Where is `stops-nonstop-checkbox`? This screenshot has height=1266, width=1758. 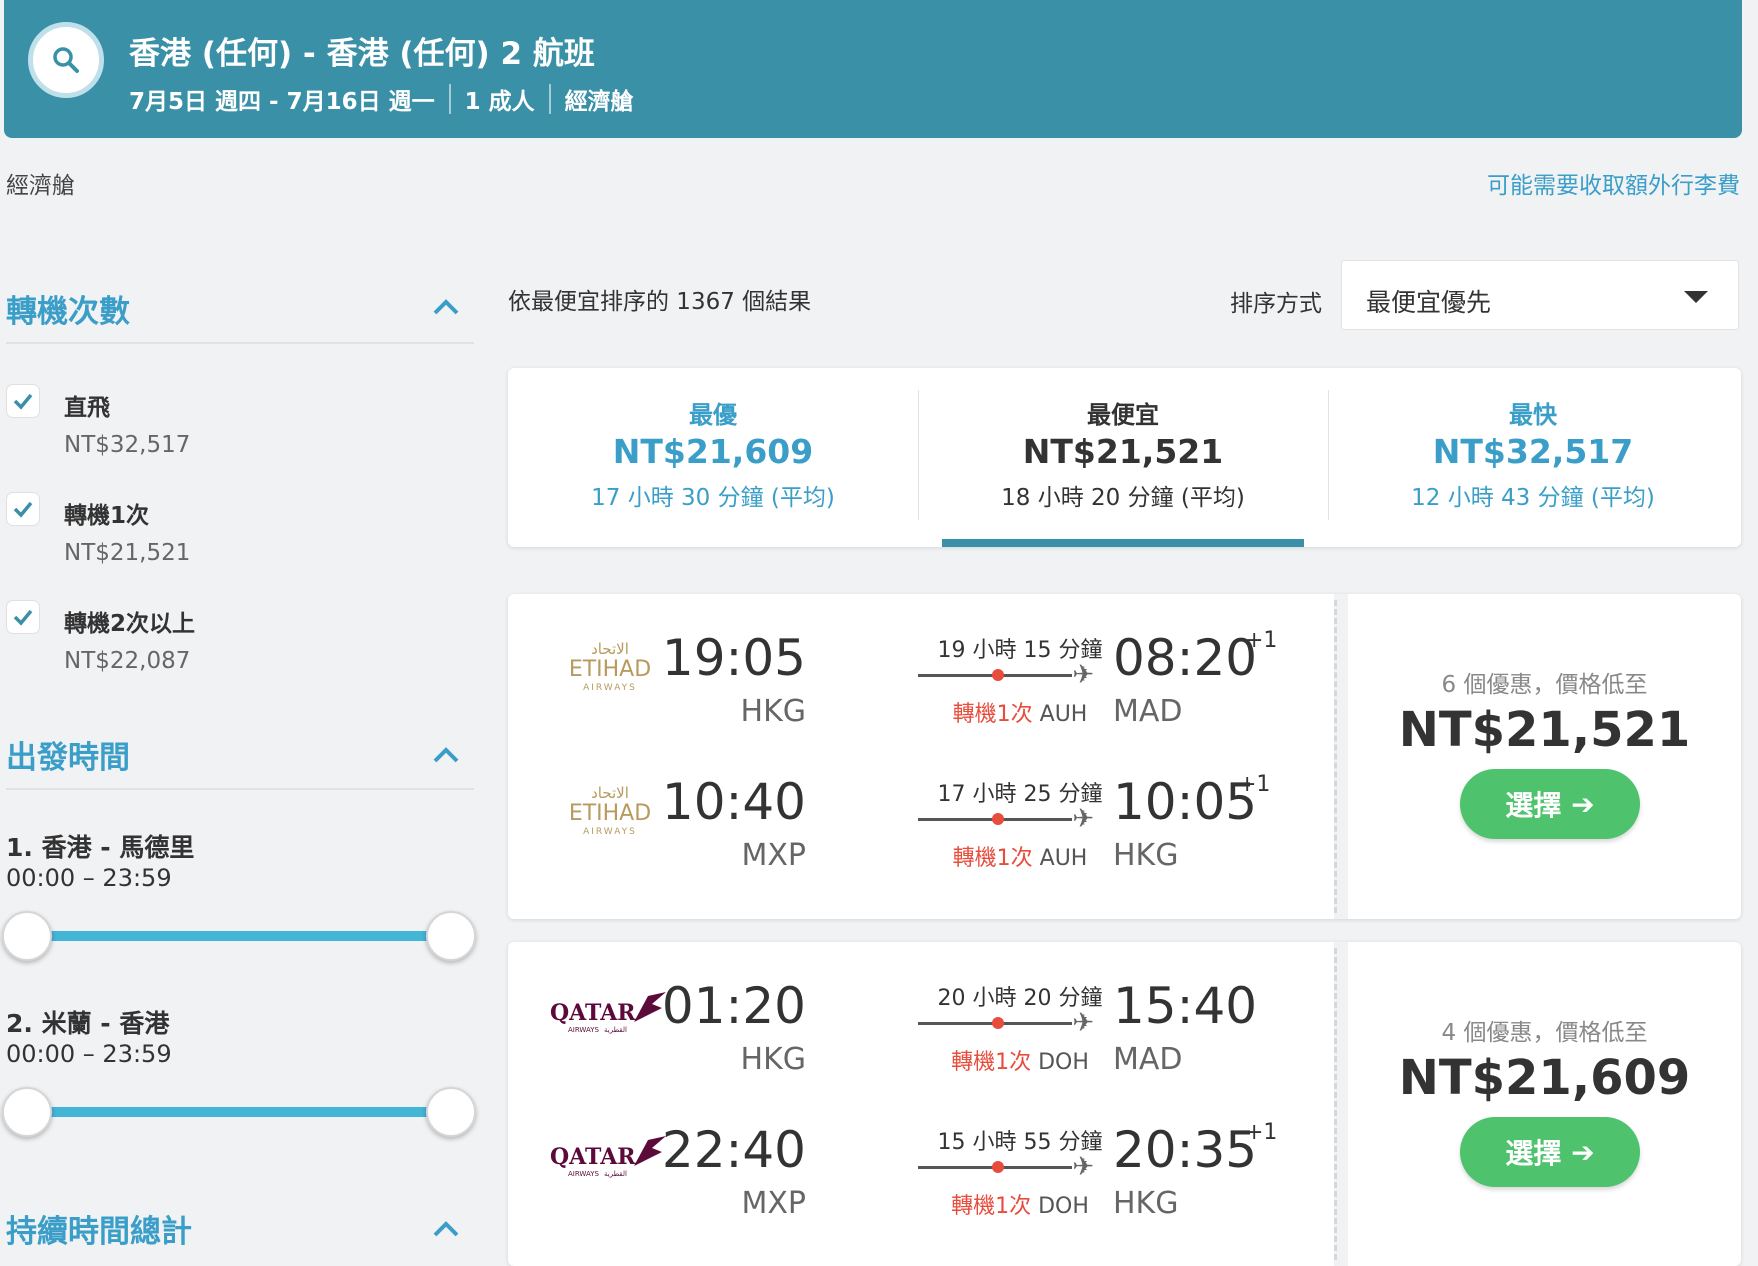 stops-nonstop-checkbox is located at coordinates (23, 401).